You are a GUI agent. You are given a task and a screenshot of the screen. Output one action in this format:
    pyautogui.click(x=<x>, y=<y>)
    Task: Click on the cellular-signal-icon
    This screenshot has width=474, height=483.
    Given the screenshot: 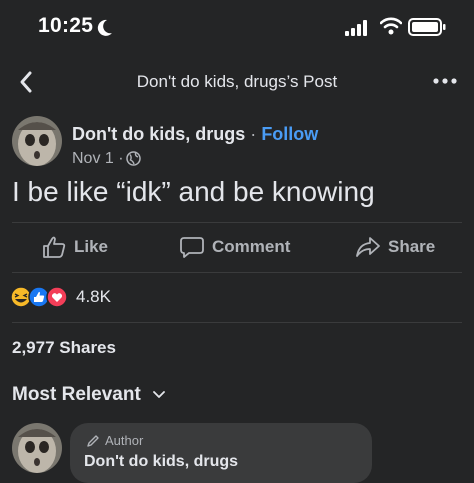 What is the action you would take?
    pyautogui.click(x=356, y=28)
    